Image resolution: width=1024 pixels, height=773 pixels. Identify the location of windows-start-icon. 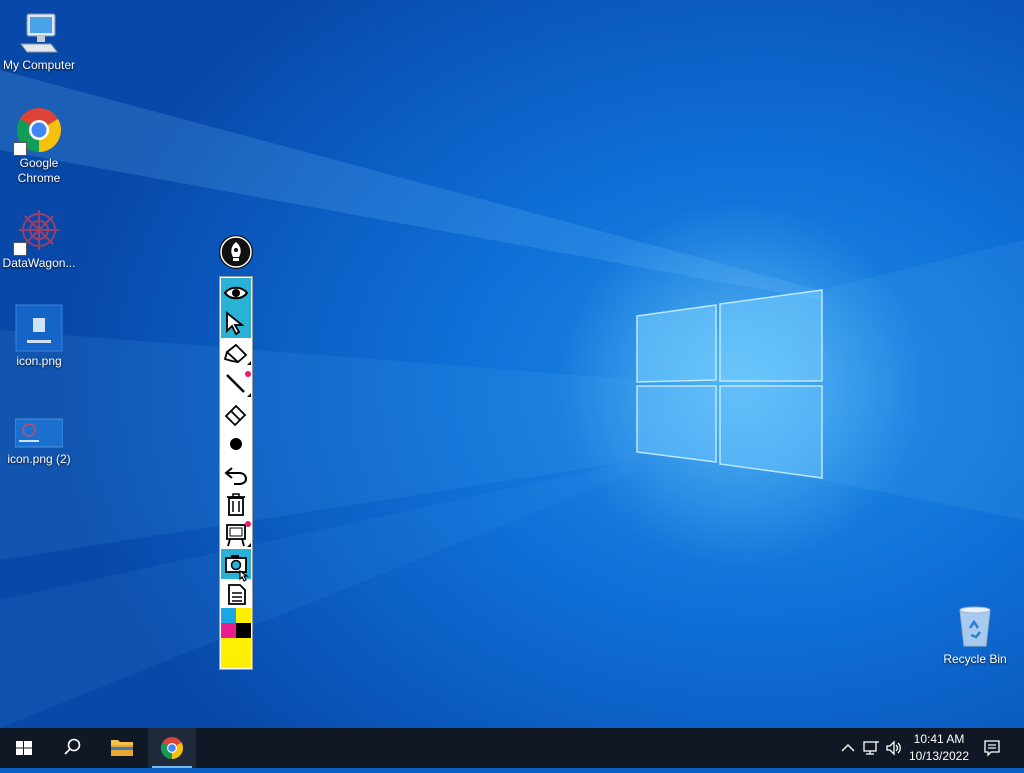
(24, 748).